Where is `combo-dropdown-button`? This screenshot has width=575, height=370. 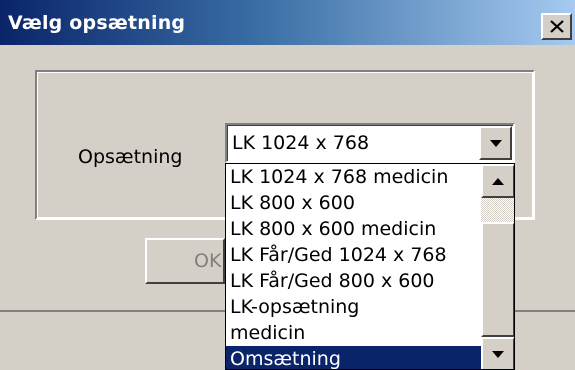 combo-dropdown-button is located at coordinates (495, 143).